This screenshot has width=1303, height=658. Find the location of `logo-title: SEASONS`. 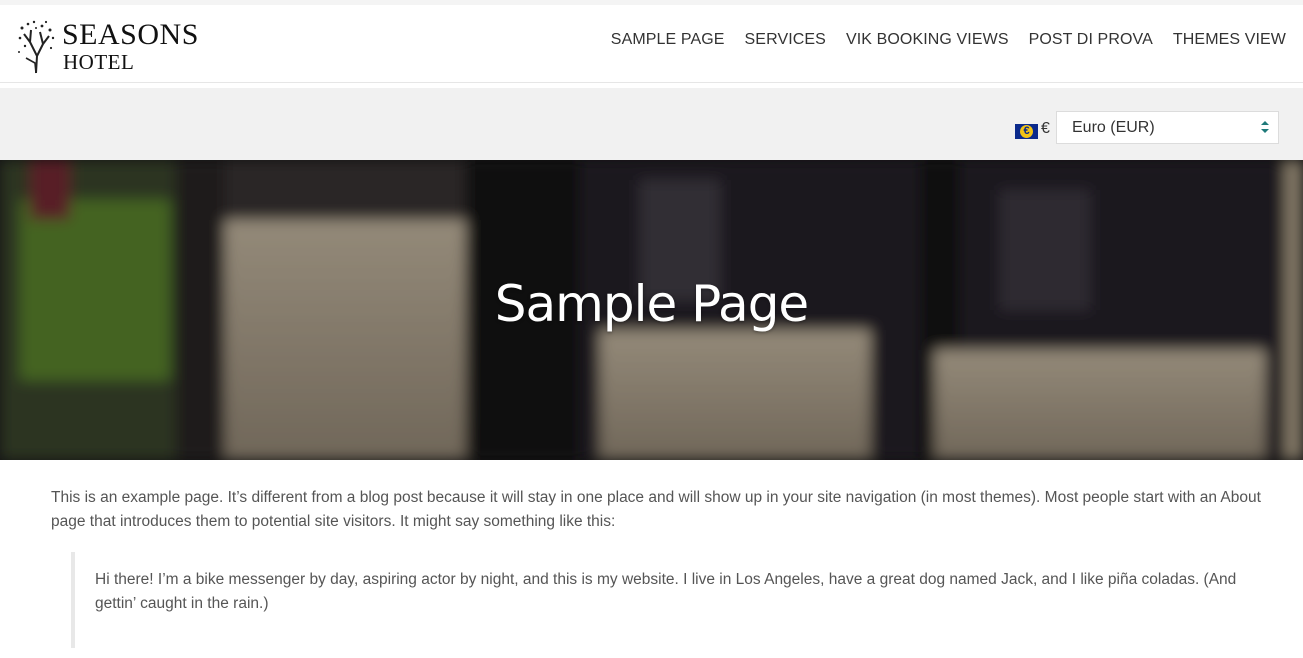

logo-title: SEASONS is located at coordinates (130, 34).